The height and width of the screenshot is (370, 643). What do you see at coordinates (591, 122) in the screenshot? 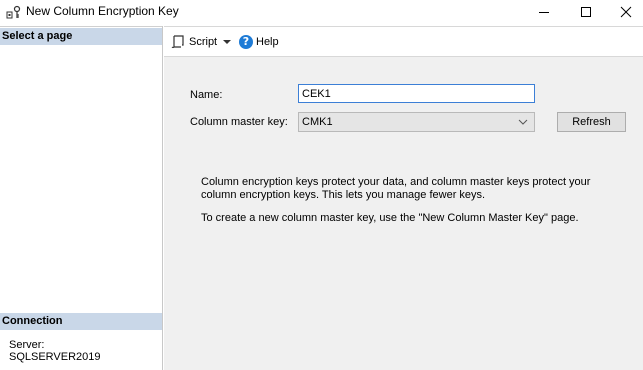
I see `refresh-button: Refresh` at bounding box center [591, 122].